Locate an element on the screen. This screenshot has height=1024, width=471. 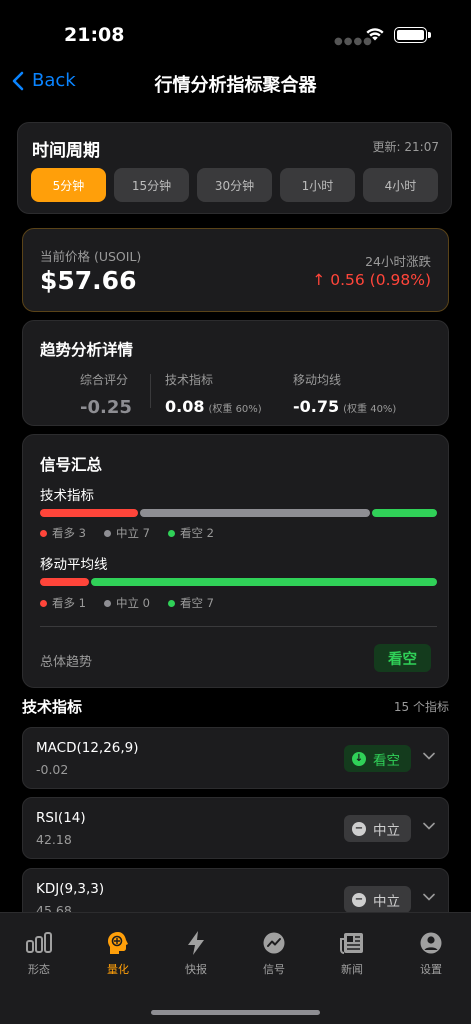
tab-flash: 快报 is located at coordinates (196, 953).